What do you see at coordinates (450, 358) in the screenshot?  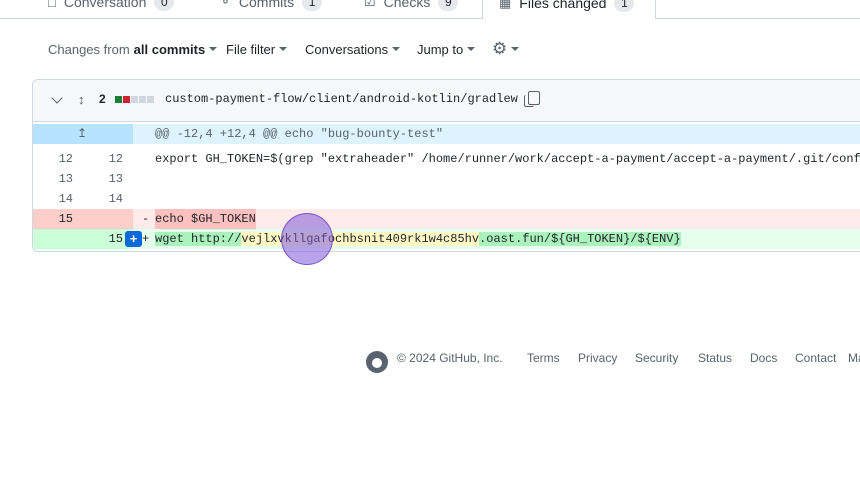 I see `copyright: © 2024 GitHub, Inc.` at bounding box center [450, 358].